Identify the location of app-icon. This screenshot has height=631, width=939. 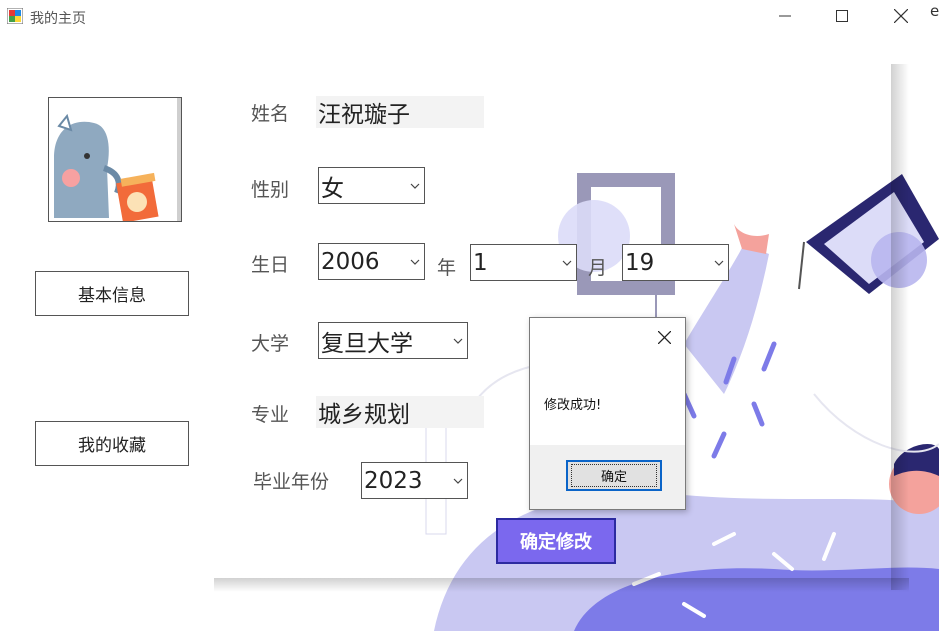
(15, 16).